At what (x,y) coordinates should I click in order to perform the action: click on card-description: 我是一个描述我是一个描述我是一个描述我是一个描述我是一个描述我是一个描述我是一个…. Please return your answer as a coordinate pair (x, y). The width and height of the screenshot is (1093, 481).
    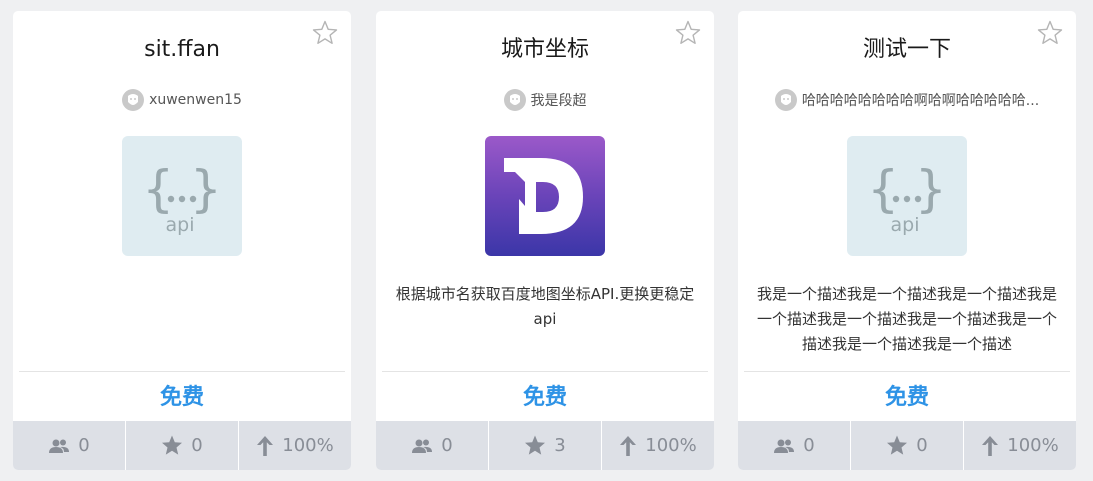
    Looking at the image, I should click on (906, 319).